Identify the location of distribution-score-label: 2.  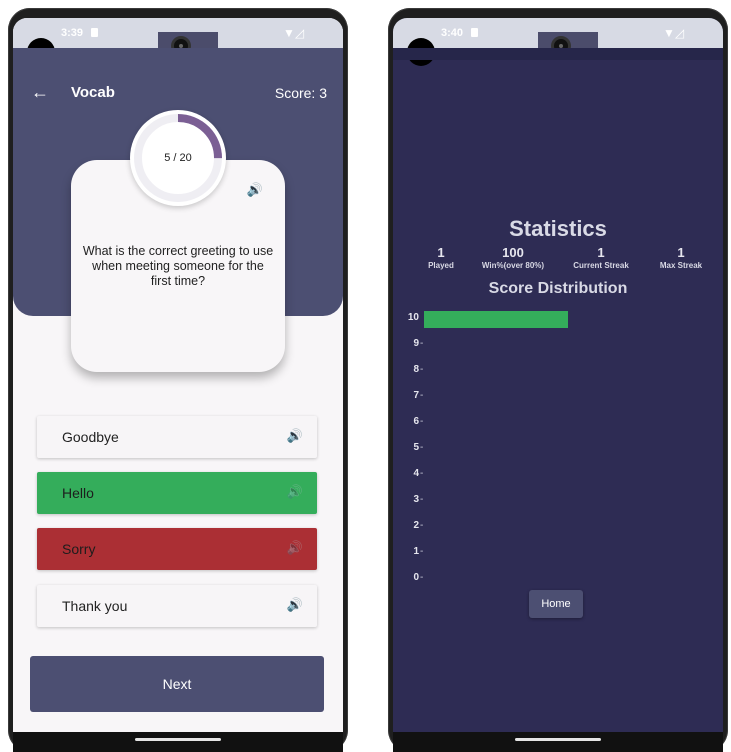
(416, 525).